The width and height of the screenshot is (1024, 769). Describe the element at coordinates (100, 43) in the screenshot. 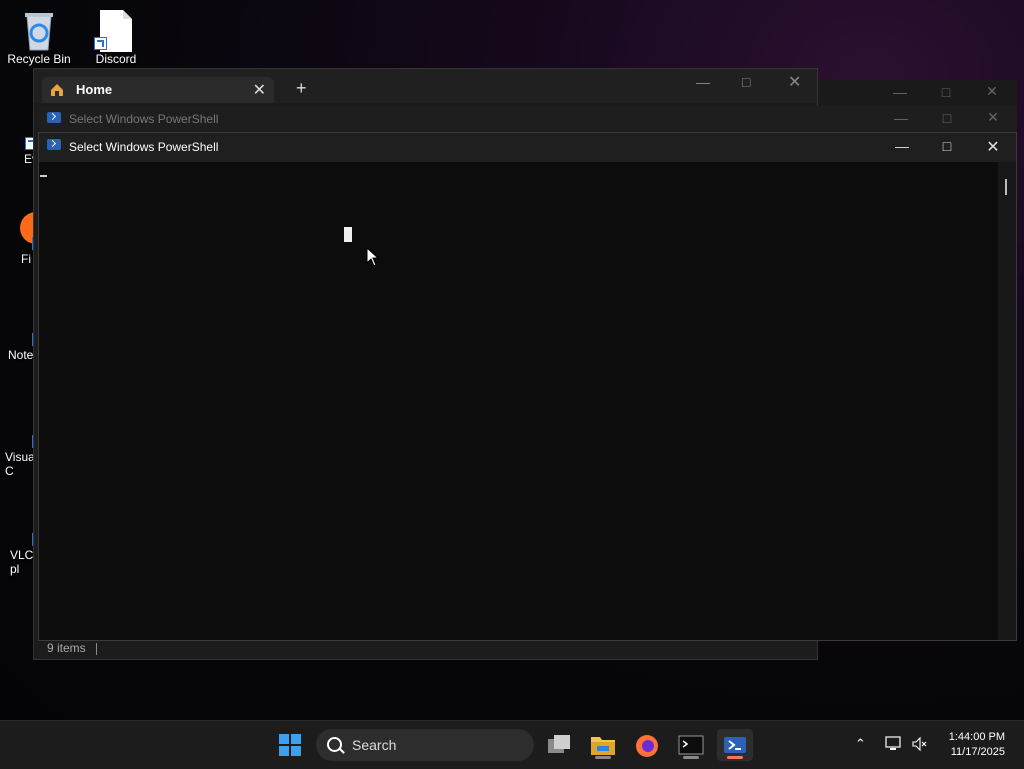

I see `shortcut-arrow-icon` at that location.